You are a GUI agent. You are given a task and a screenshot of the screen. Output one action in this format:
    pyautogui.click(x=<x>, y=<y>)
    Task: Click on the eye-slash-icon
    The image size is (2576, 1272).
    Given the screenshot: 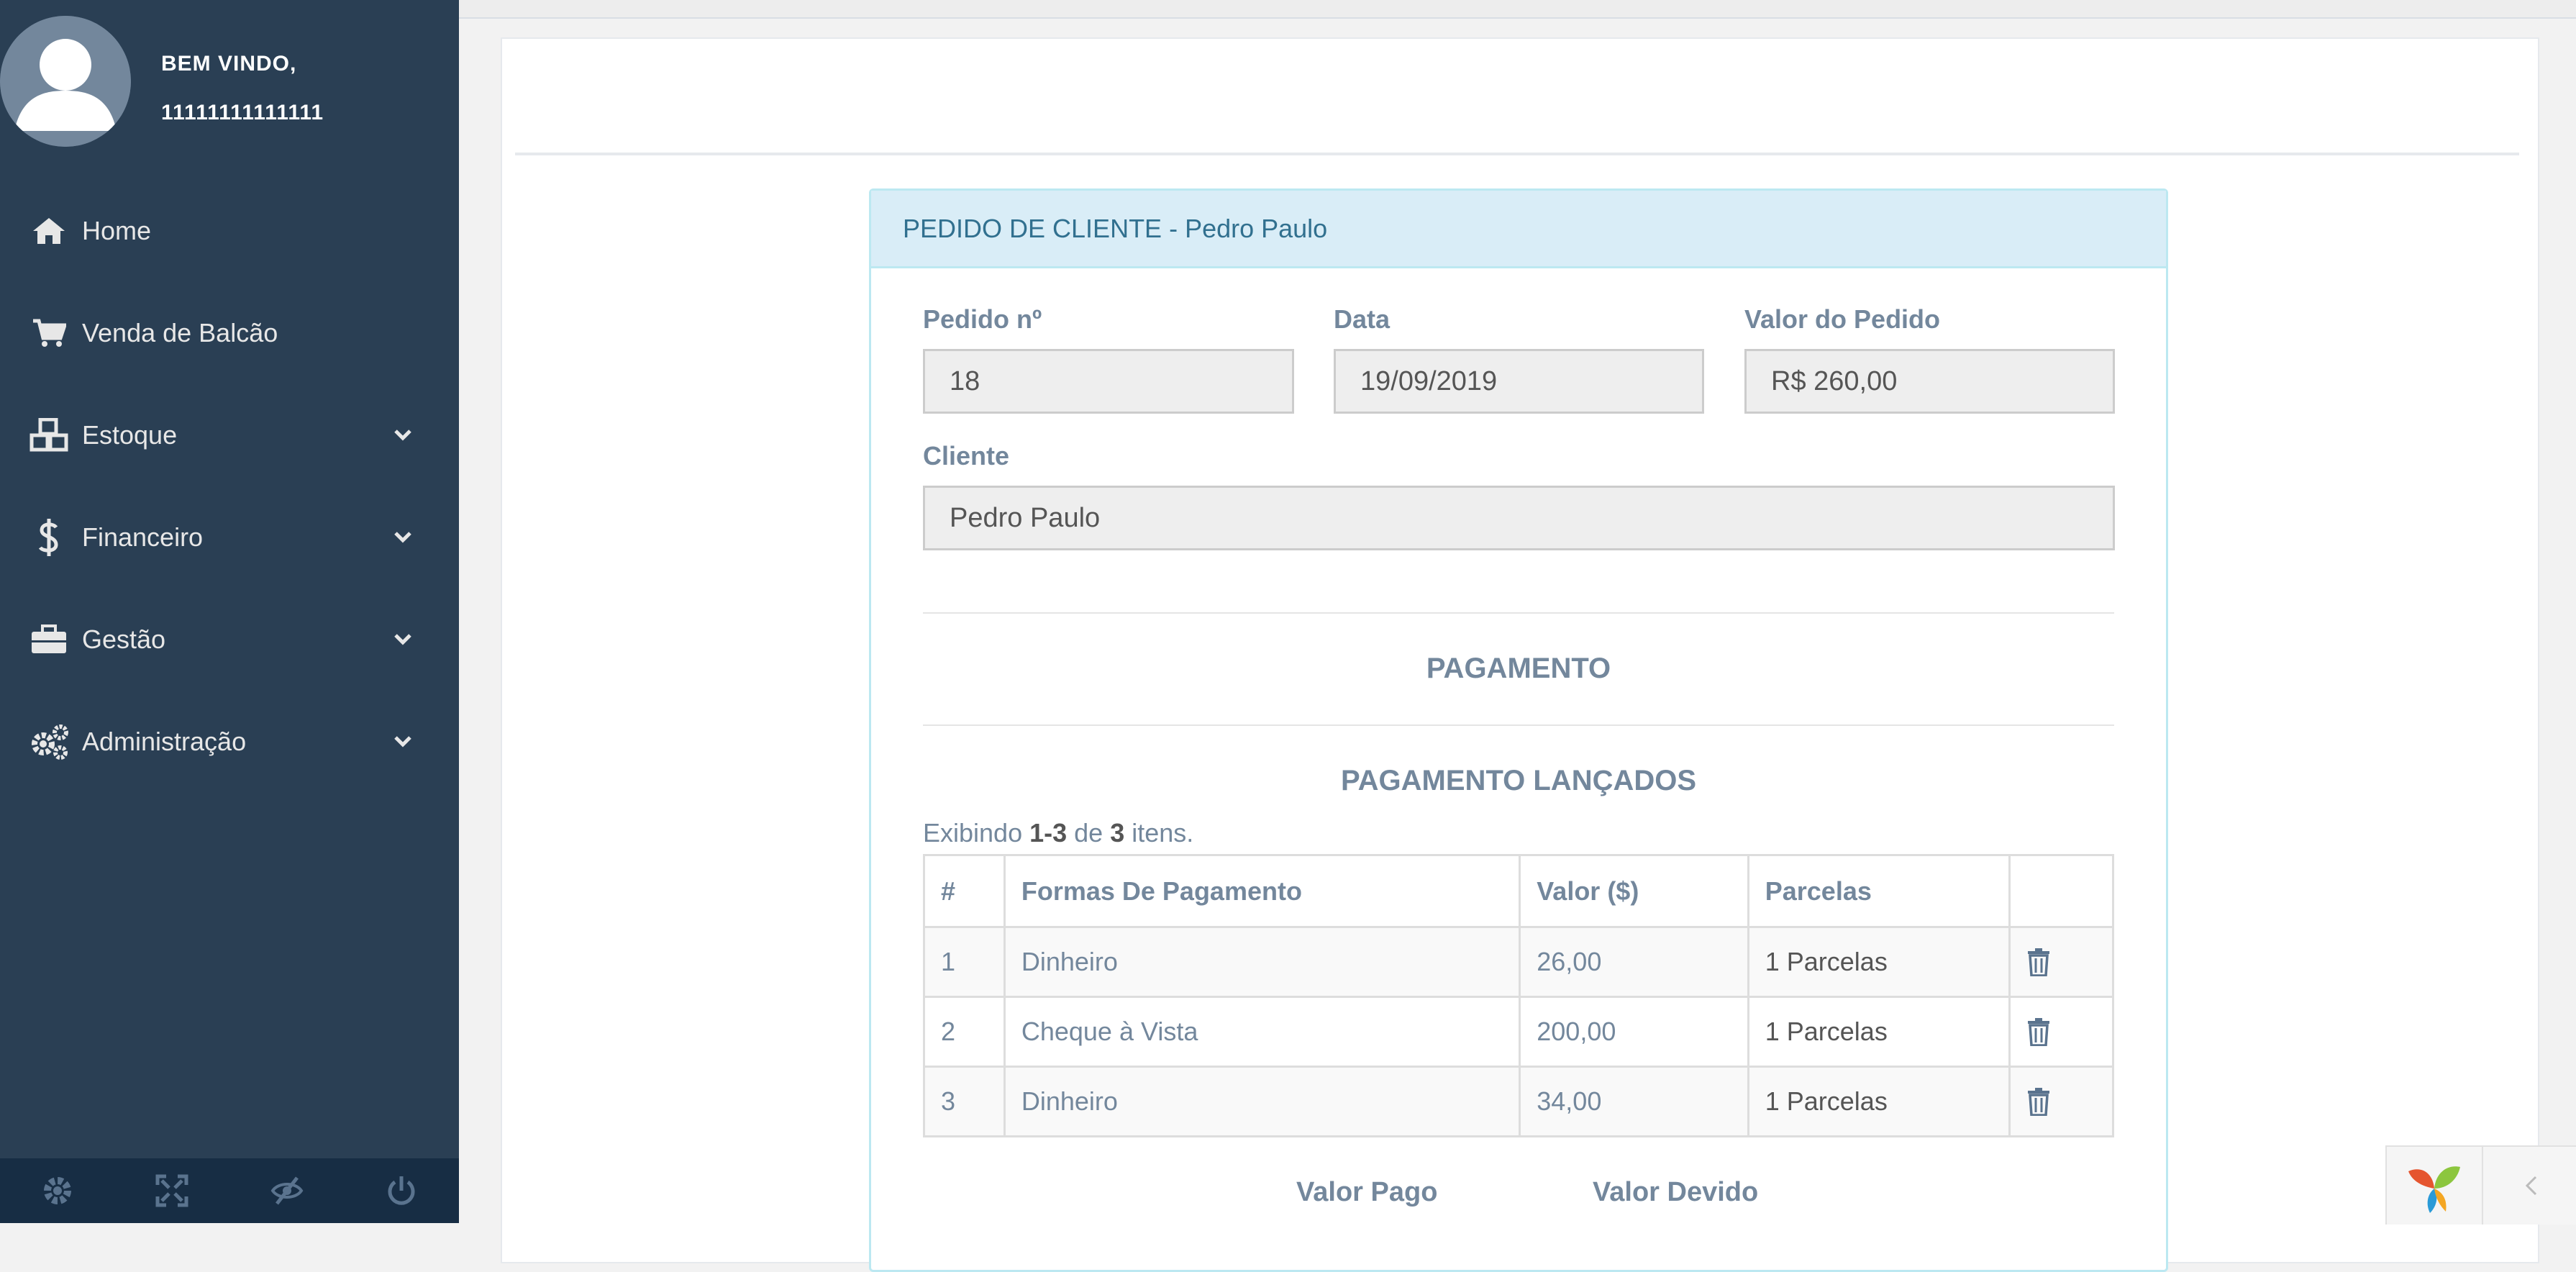 What is the action you would take?
    pyautogui.click(x=287, y=1190)
    